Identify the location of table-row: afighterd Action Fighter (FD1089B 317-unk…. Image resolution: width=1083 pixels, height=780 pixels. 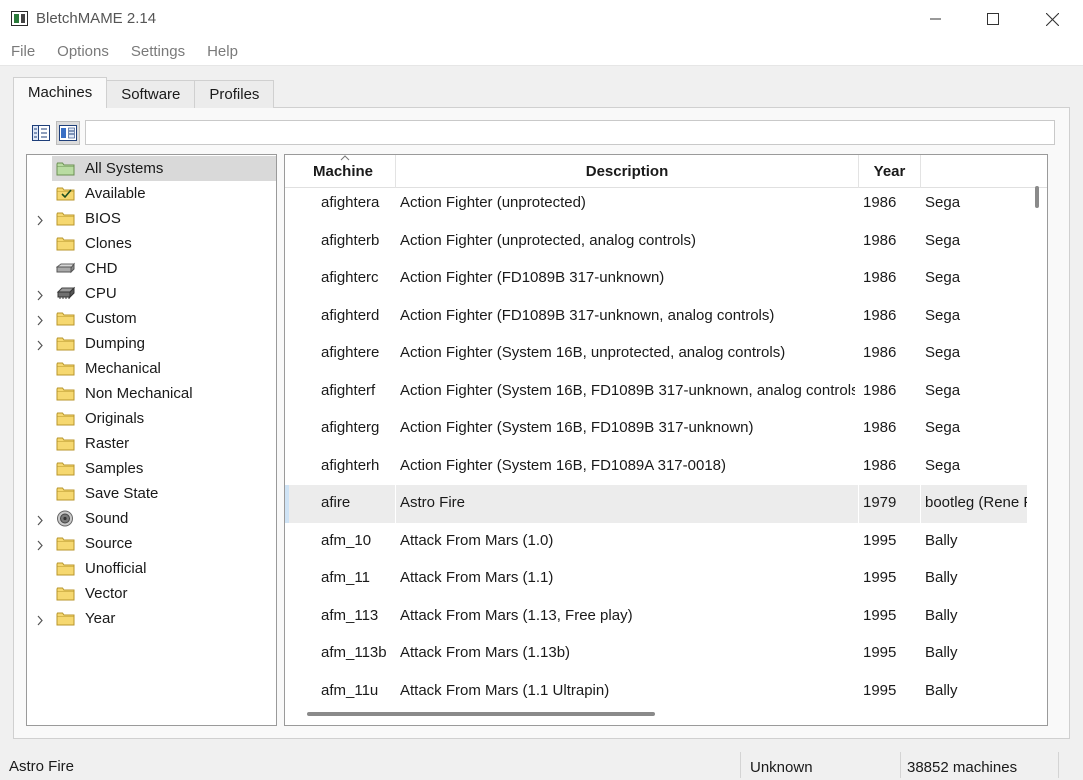
(656, 317).